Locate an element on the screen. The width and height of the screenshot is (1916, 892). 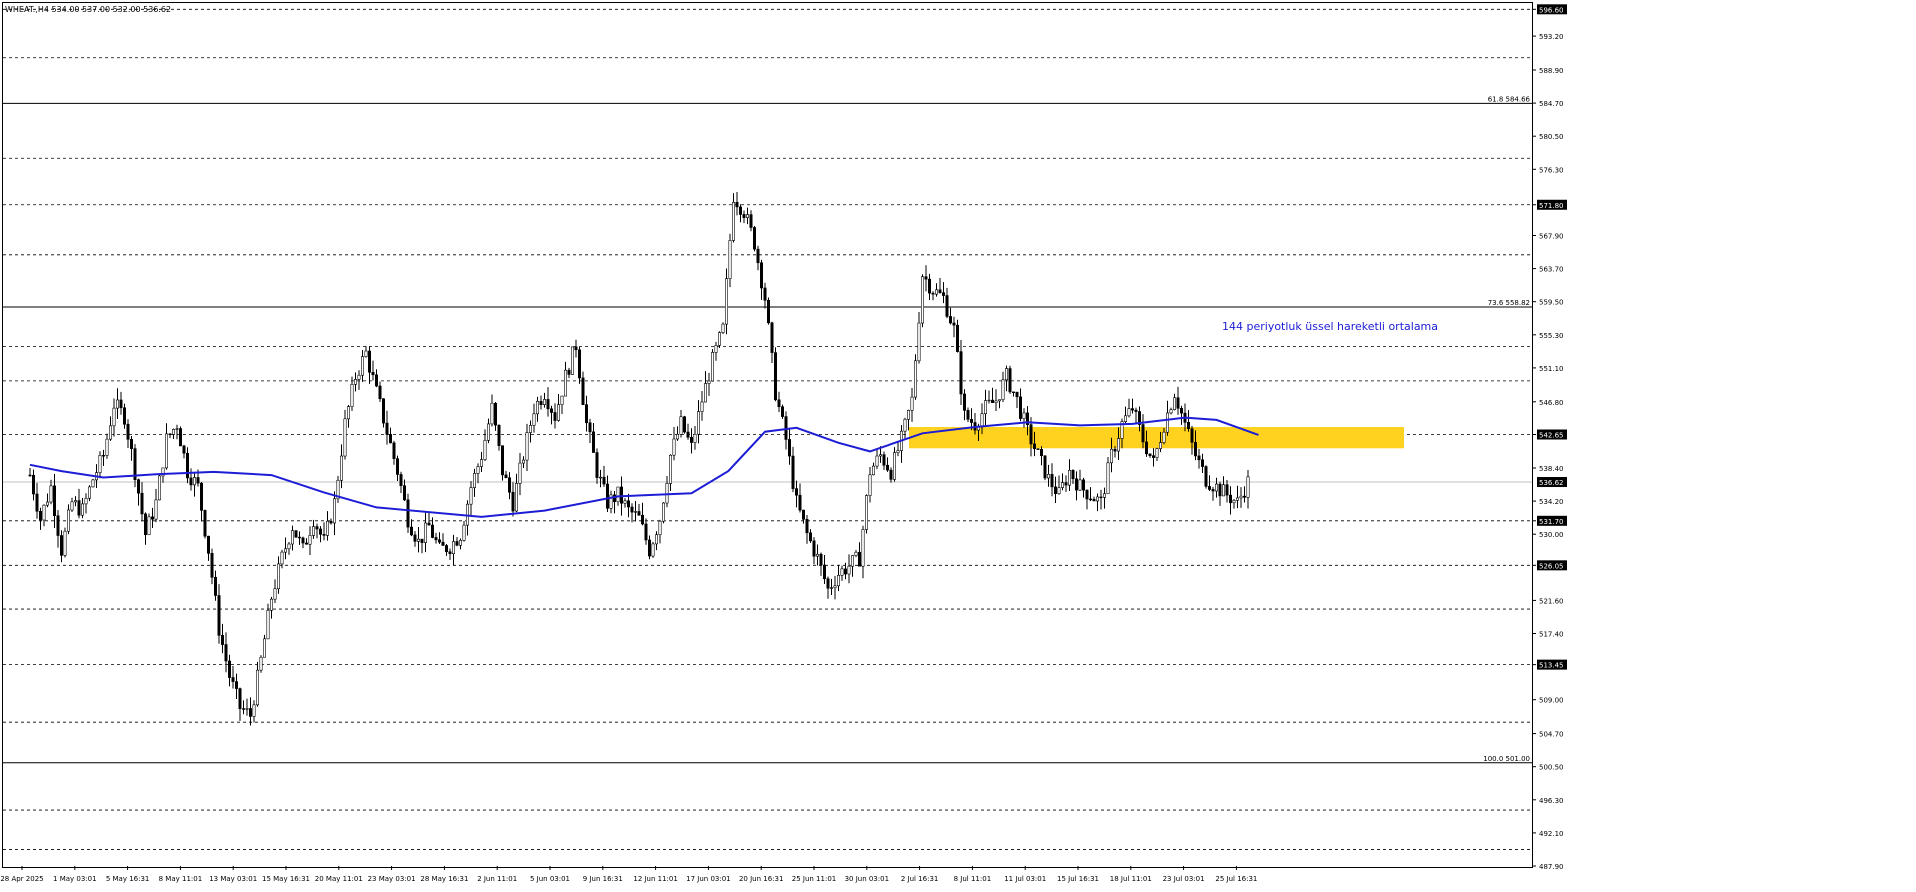
x-tick-label: 5 Jun 03:01 is located at coordinates (550, 879).